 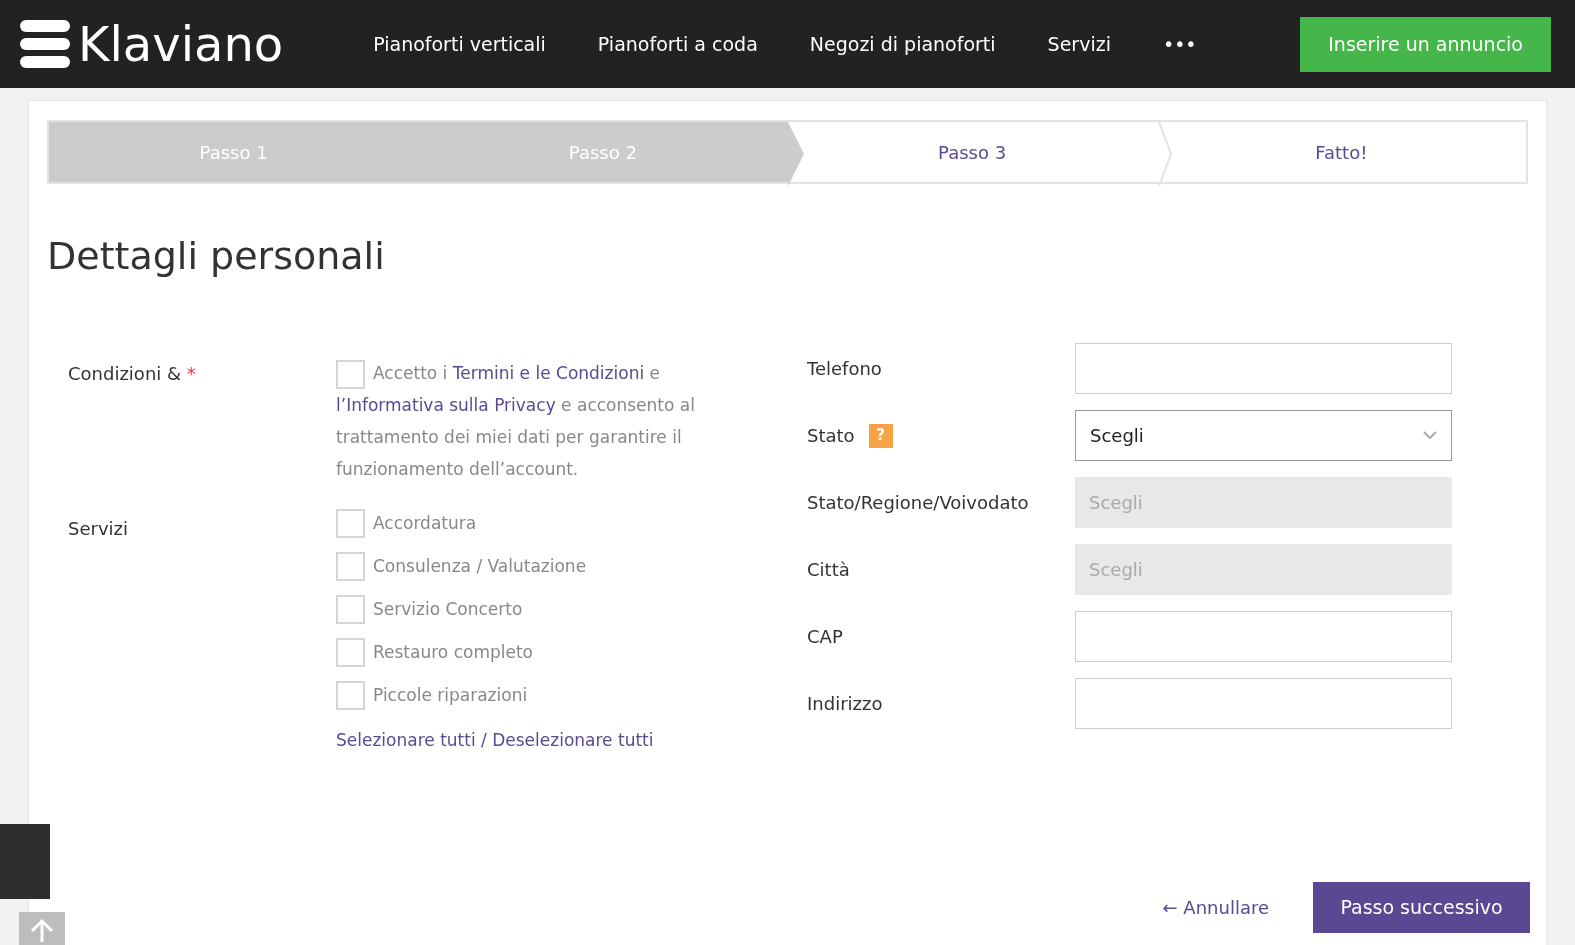 I want to click on nav-link: Pianoforti a coda, so click(x=677, y=44).